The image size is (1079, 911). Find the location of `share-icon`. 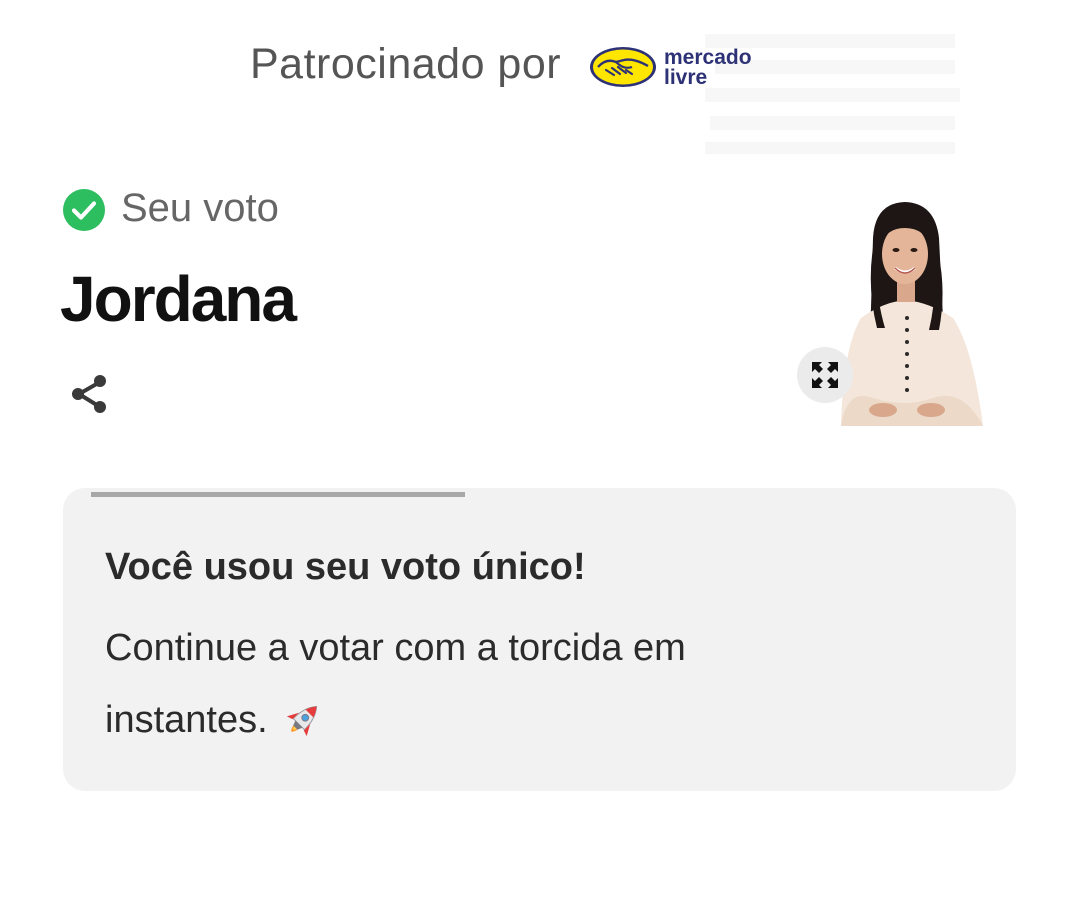

share-icon is located at coordinates (90, 394).